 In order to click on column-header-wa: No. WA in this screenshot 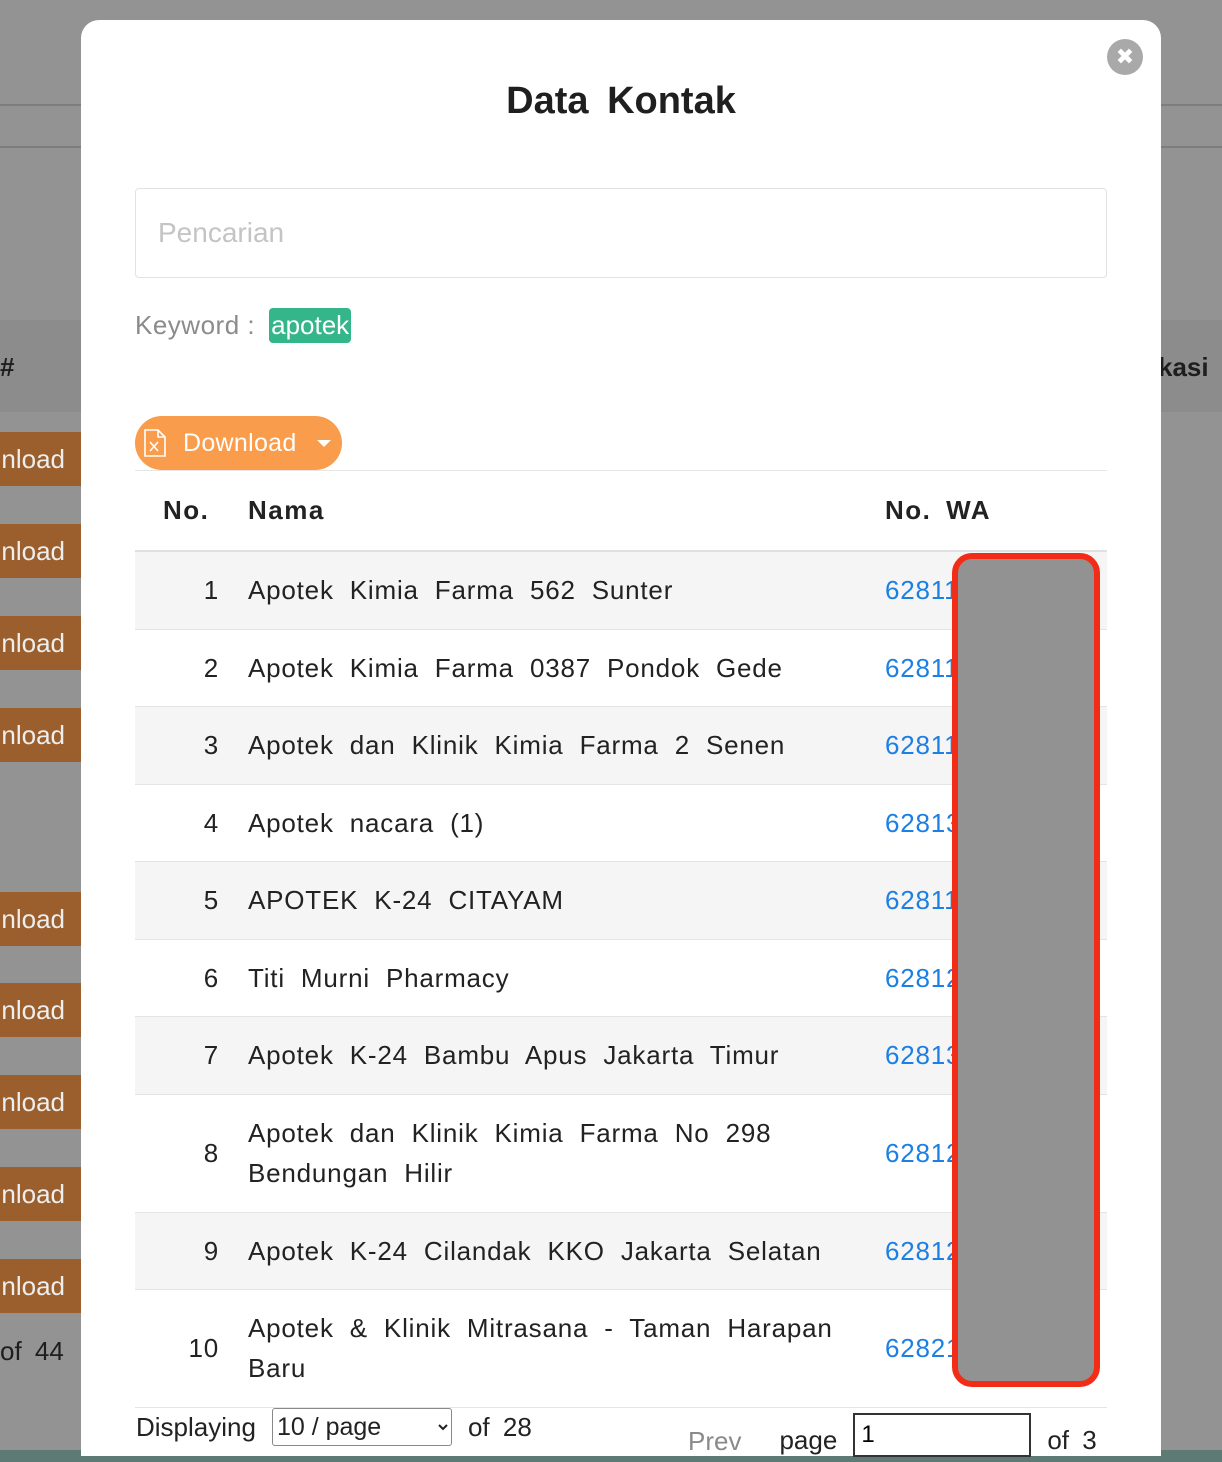, I will do `click(995, 511)`.